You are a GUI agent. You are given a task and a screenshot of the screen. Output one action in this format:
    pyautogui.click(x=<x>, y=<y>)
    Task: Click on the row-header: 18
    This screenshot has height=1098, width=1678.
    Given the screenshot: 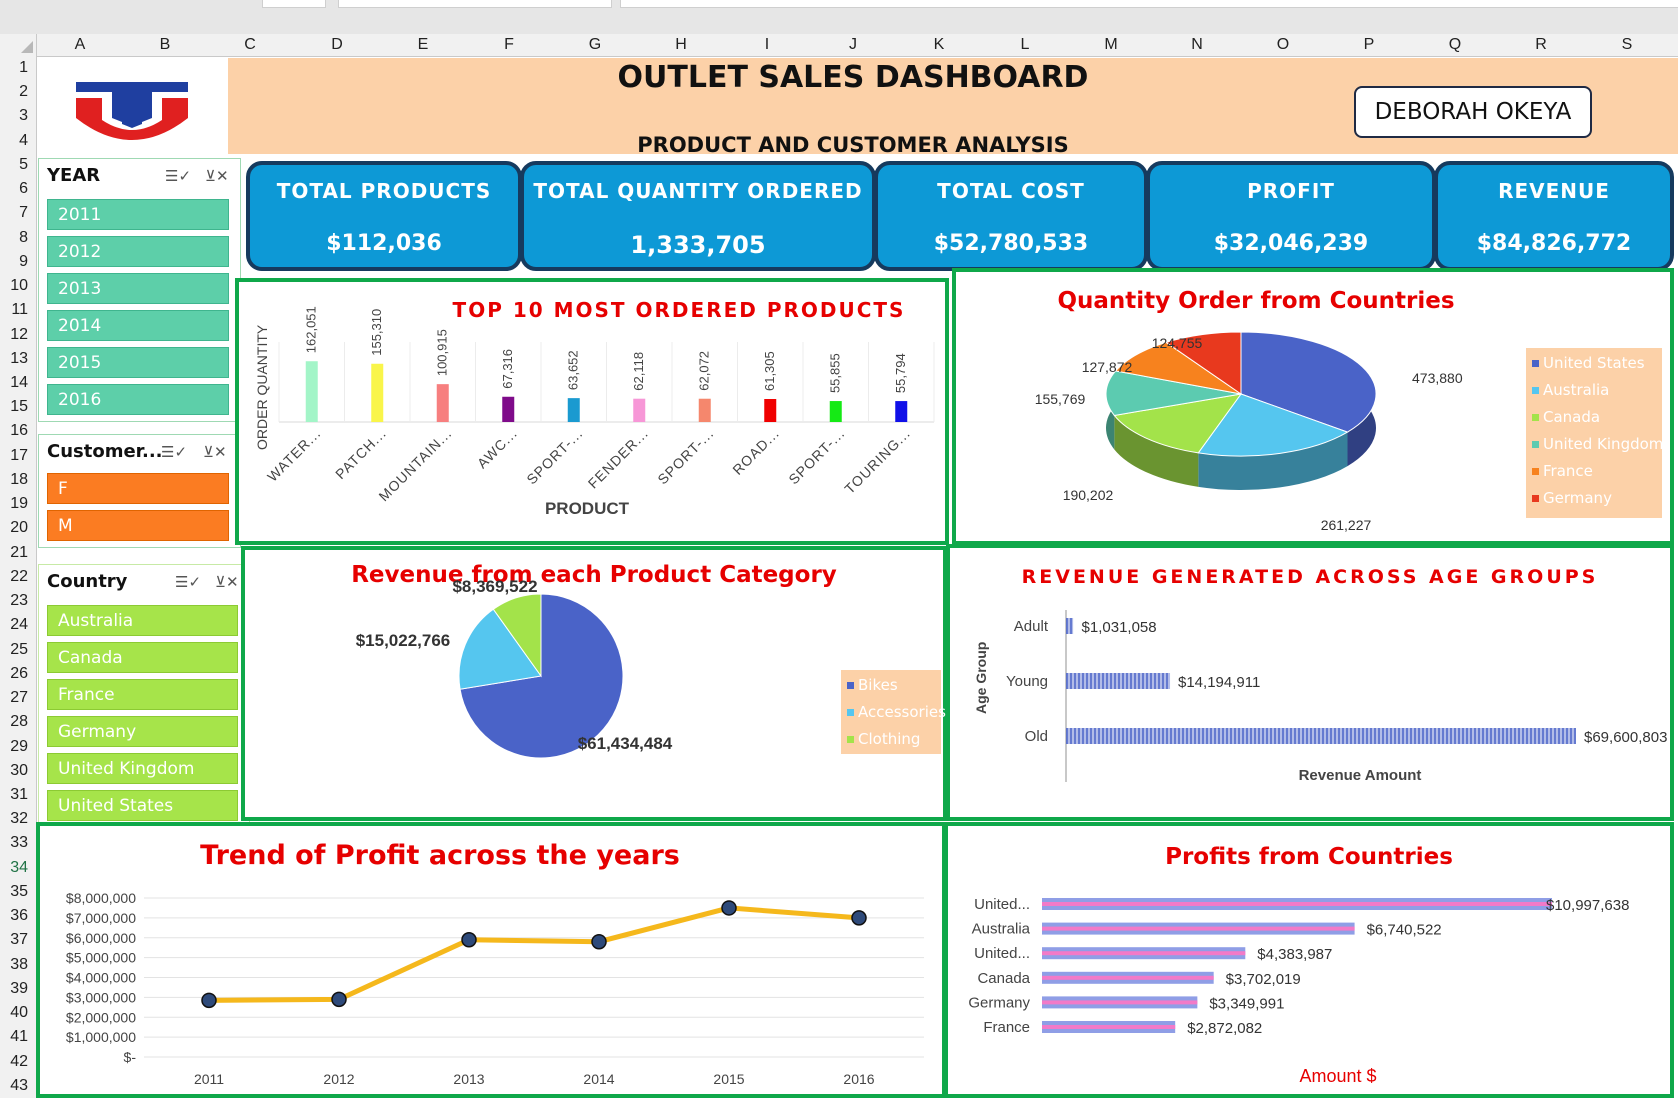 What is the action you would take?
    pyautogui.click(x=14, y=480)
    